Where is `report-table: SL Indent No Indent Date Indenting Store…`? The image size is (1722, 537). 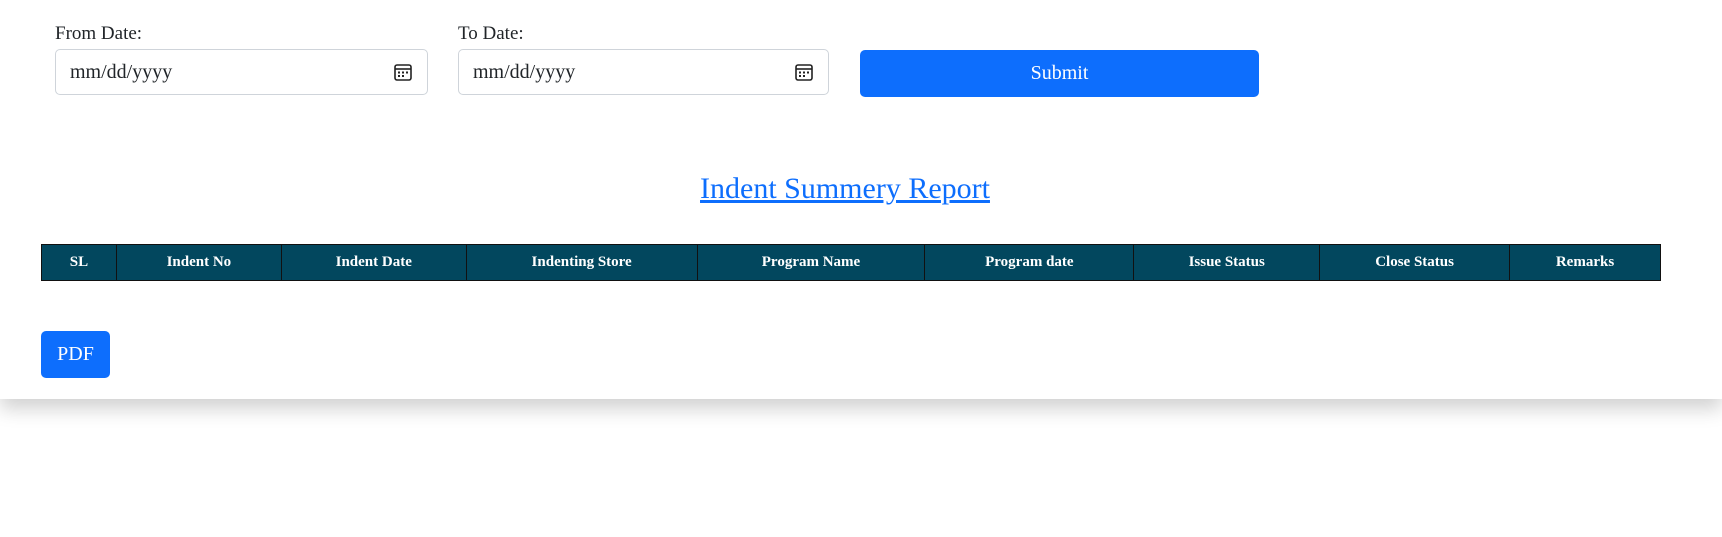
report-table: SL Indent No Indent Date Indenting Store… is located at coordinates (851, 262).